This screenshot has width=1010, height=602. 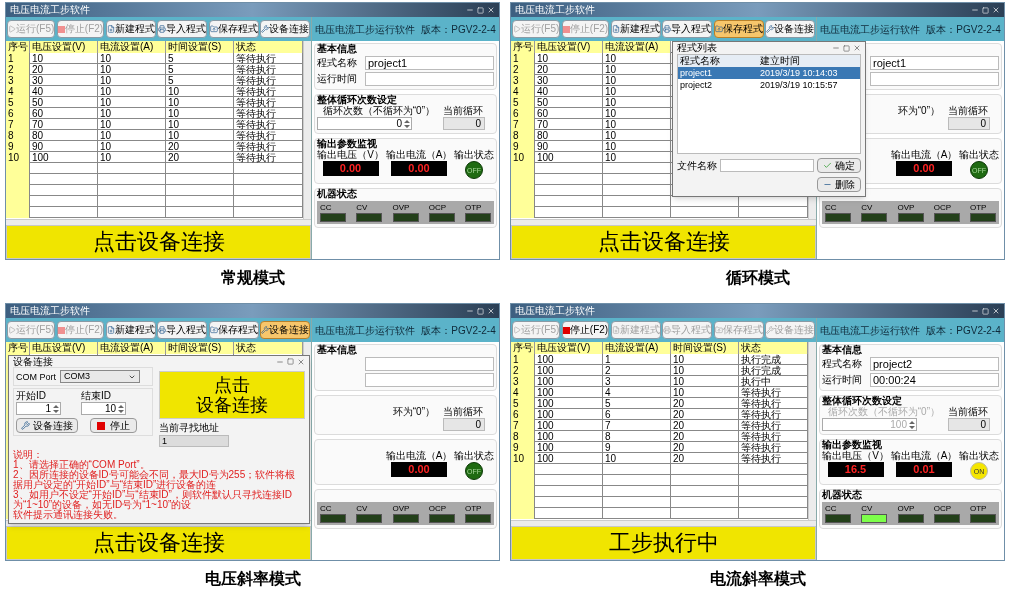 What do you see at coordinates (523, 80) in the screenshot?
I see `row-header: 3` at bounding box center [523, 80].